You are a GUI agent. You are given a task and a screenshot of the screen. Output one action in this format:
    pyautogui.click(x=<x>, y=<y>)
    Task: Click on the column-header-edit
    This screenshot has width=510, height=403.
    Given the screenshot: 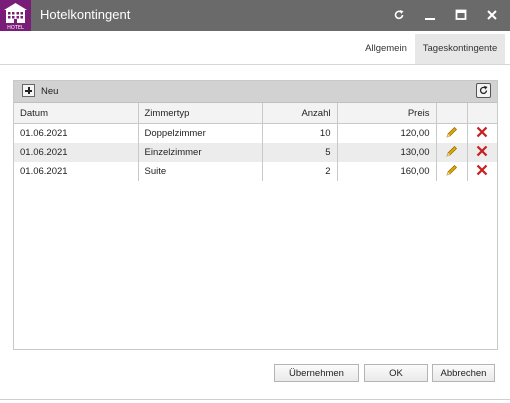 What is the action you would take?
    pyautogui.click(x=452, y=113)
    